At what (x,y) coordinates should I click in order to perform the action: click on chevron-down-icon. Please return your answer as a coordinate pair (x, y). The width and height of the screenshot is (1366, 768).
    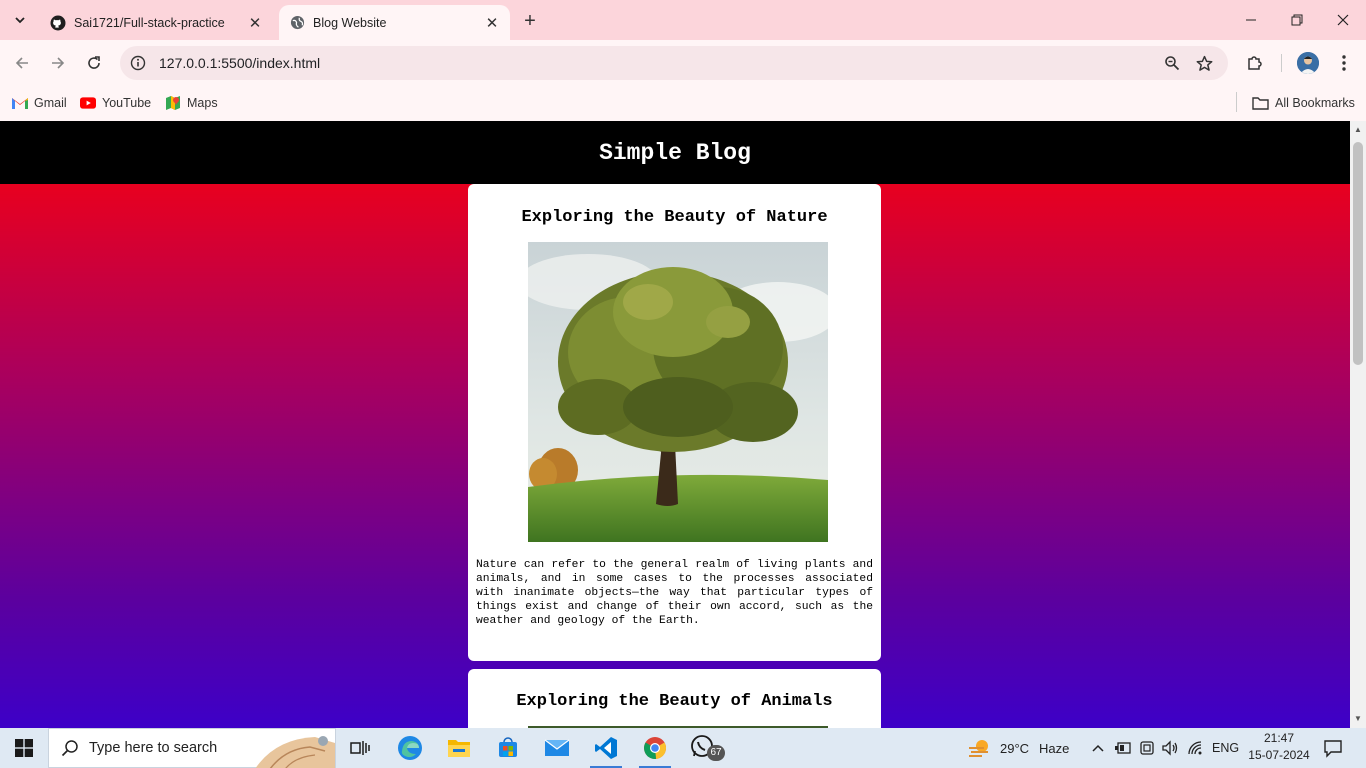
    Looking at the image, I should click on (20, 20).